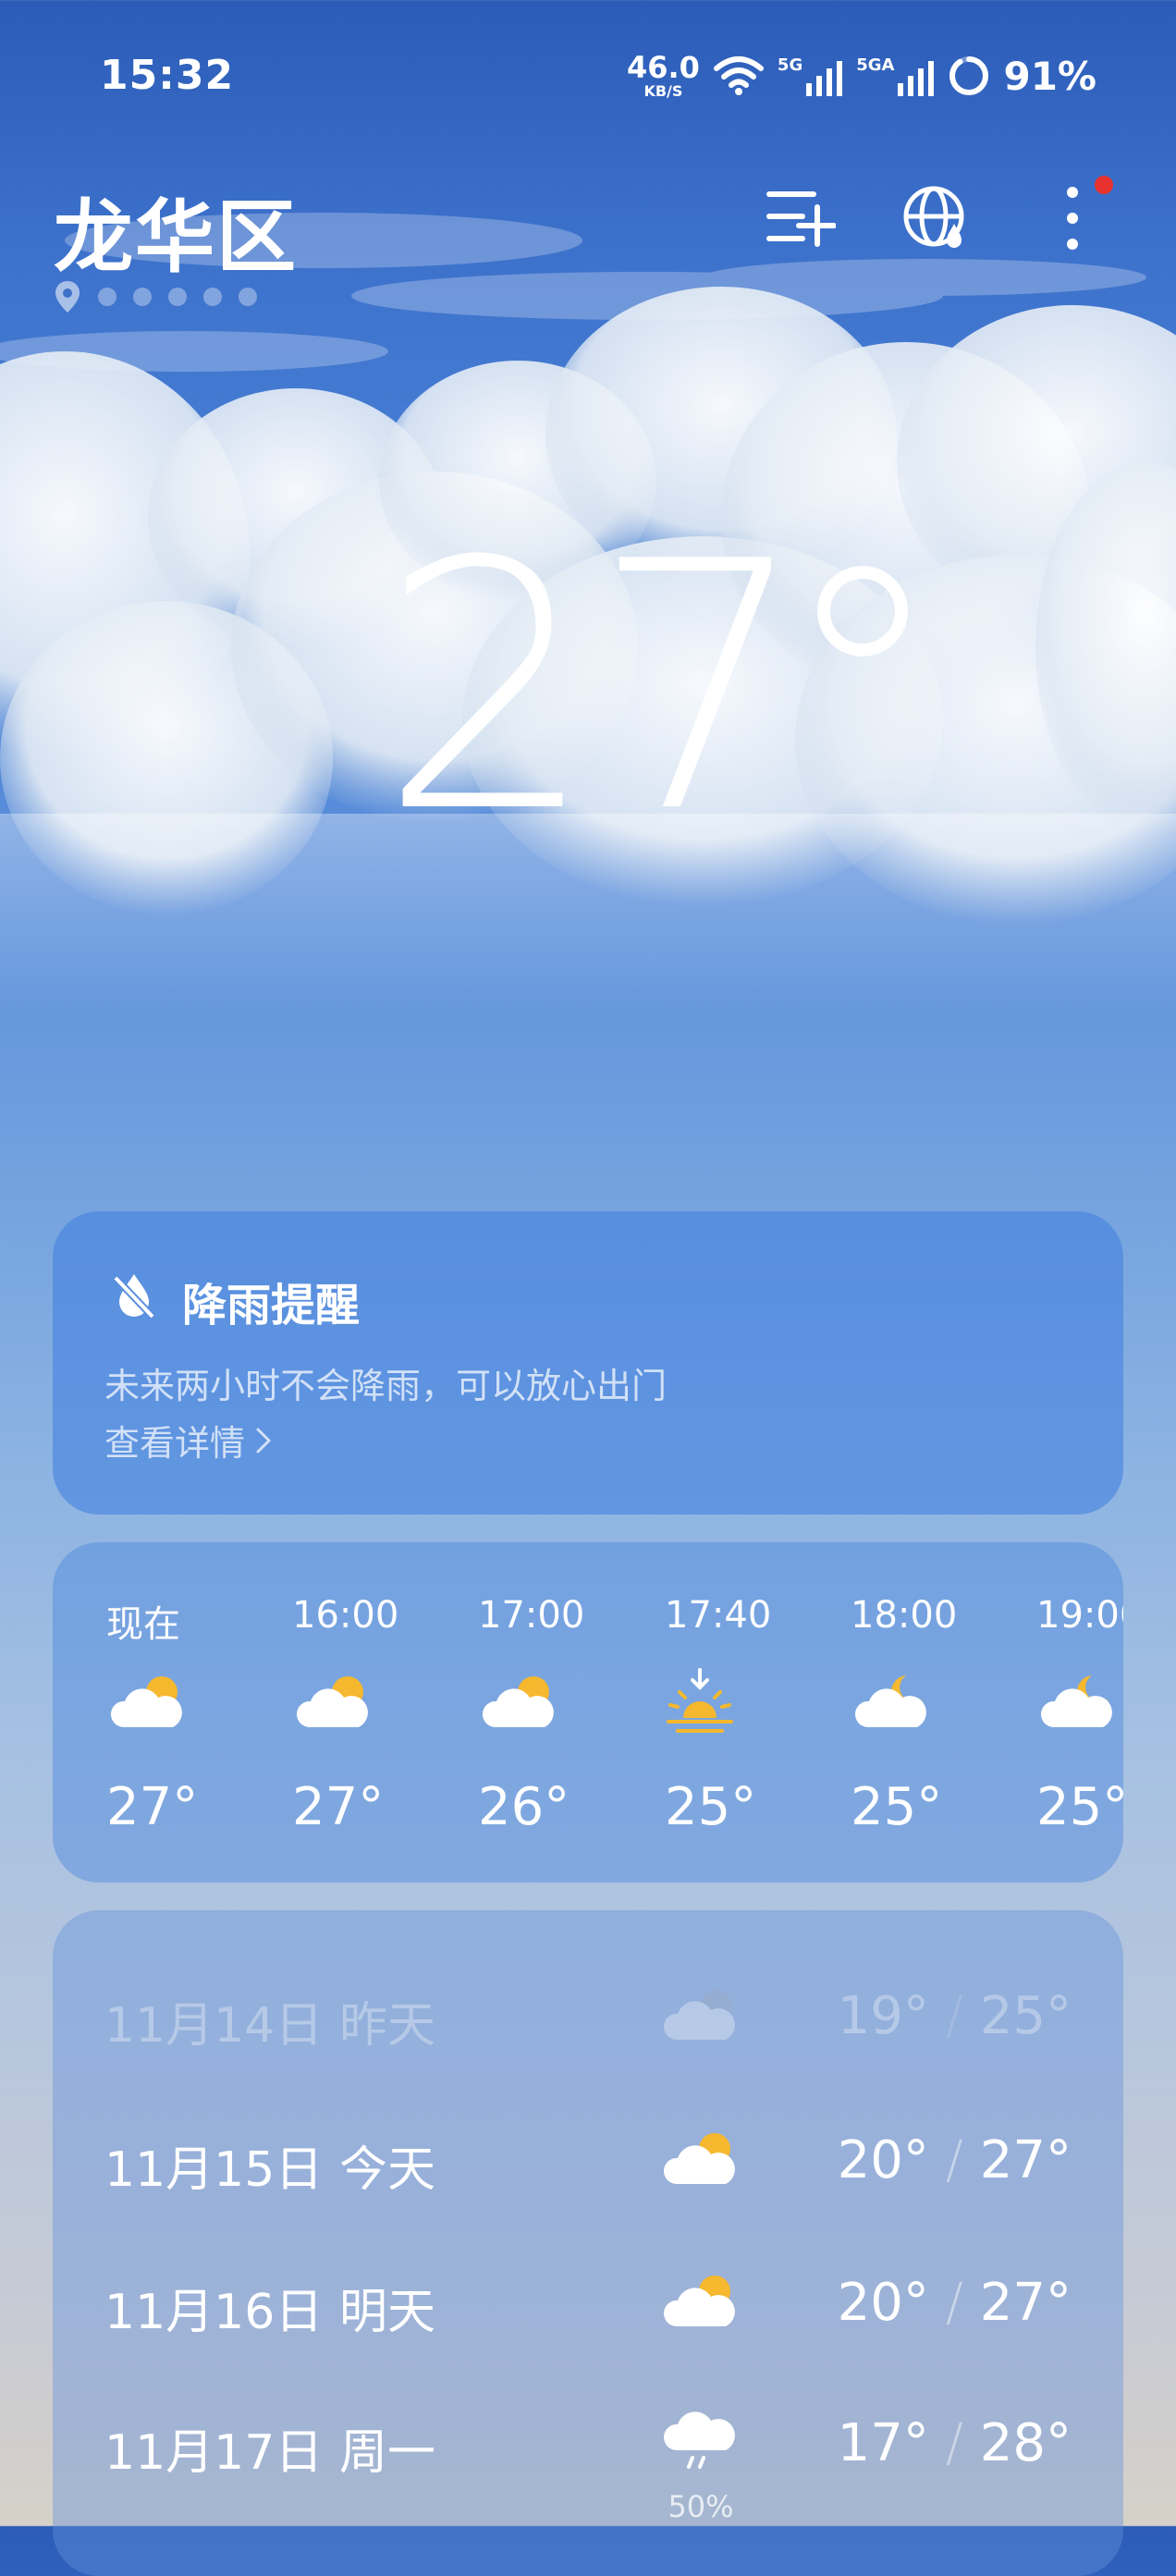  What do you see at coordinates (386, 1386) in the screenshot?
I see `rain-alert-description: 未来两小时不会降雨，可以放心出门` at bounding box center [386, 1386].